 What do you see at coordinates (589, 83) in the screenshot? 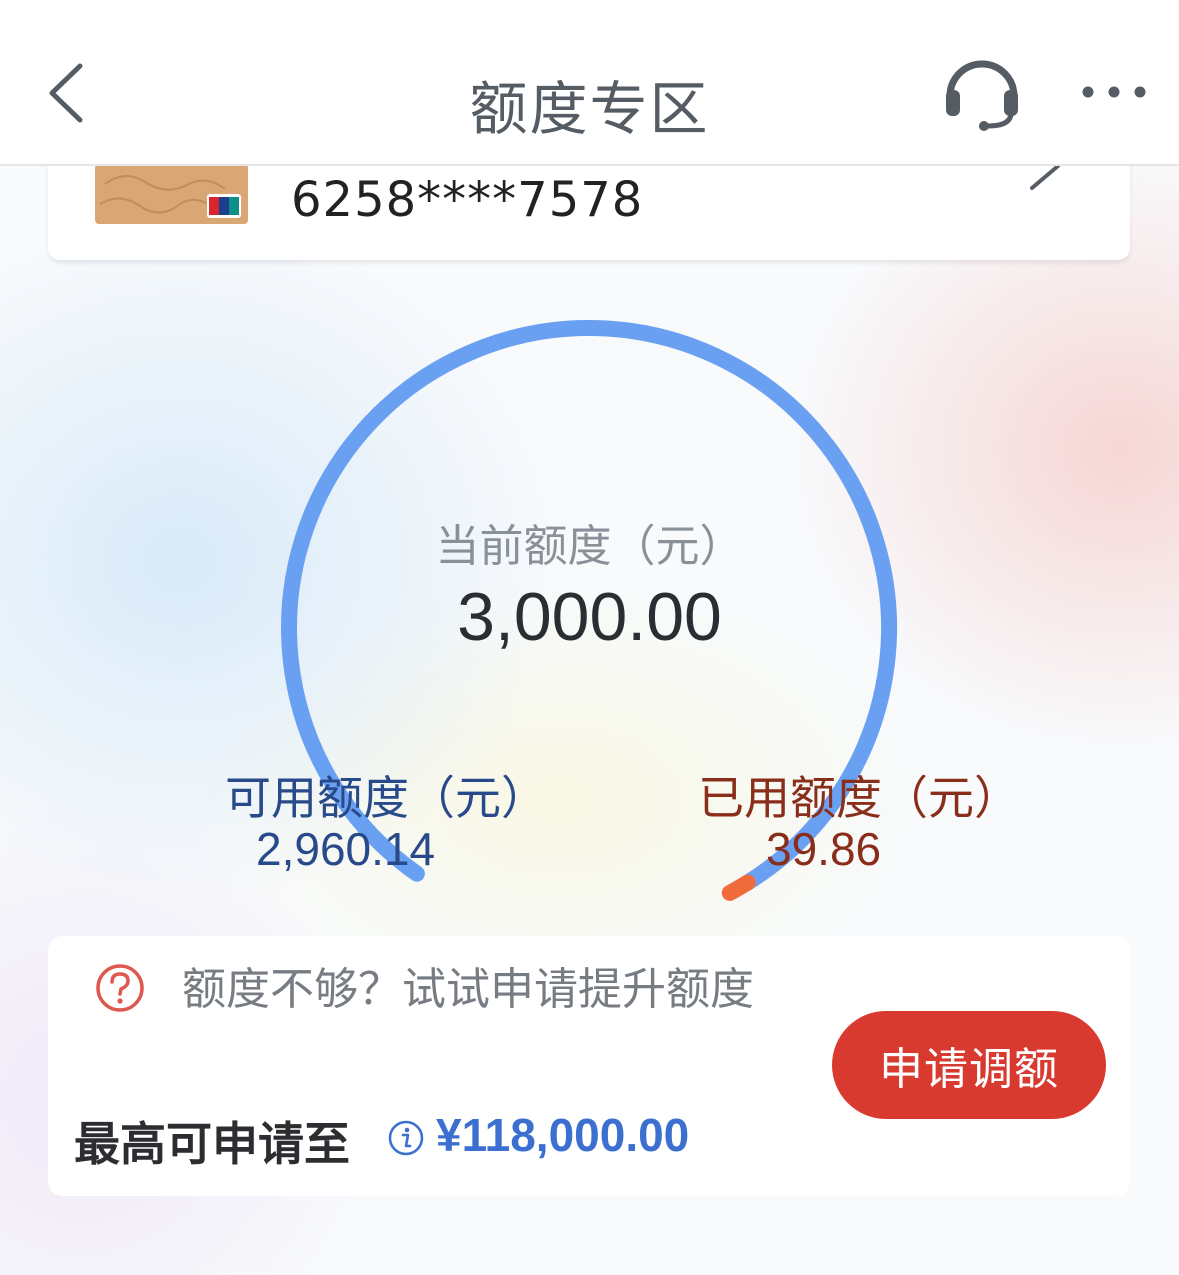
I see `navigation-bar: 额度专区` at bounding box center [589, 83].